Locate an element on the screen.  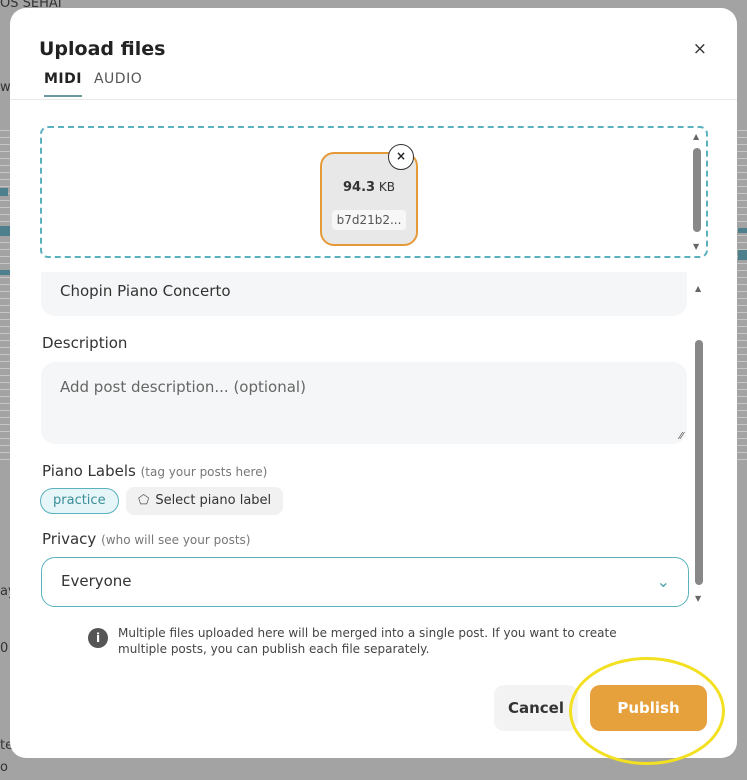
publish-button: Publish is located at coordinates (648, 708).